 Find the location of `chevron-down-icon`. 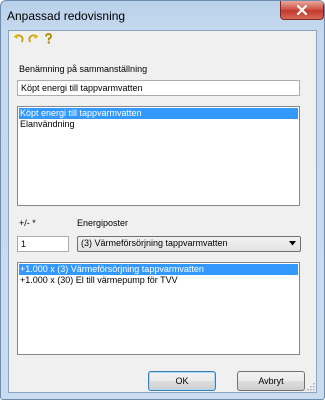

chevron-down-icon is located at coordinates (292, 243).